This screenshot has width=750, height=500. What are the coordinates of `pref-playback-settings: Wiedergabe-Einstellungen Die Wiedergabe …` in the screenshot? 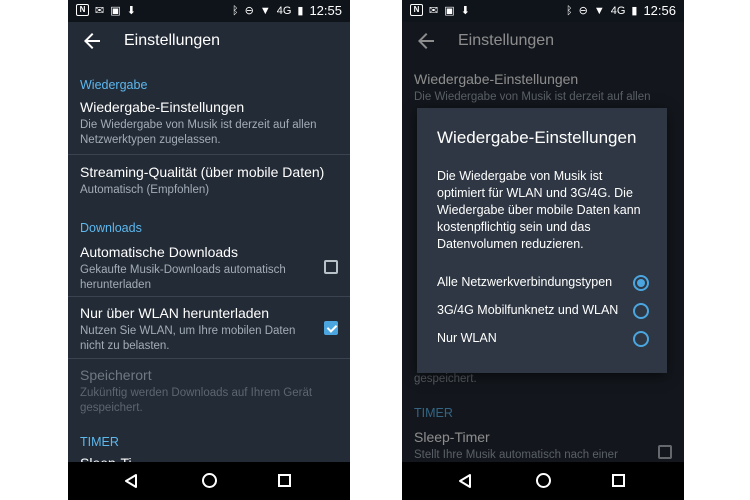 It's located at (209, 123).